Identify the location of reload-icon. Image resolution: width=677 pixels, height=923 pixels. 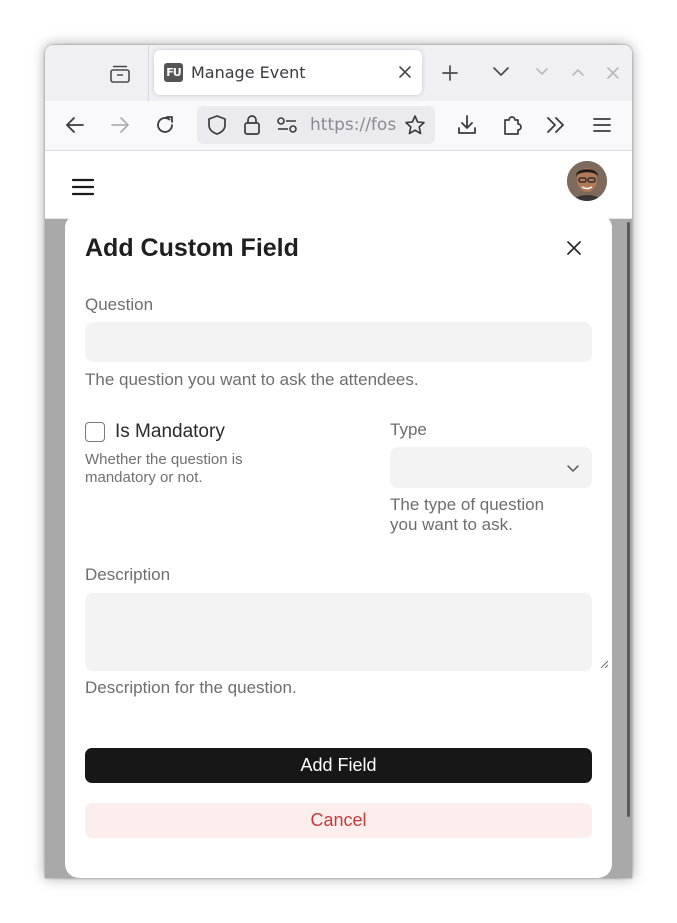
(165, 125).